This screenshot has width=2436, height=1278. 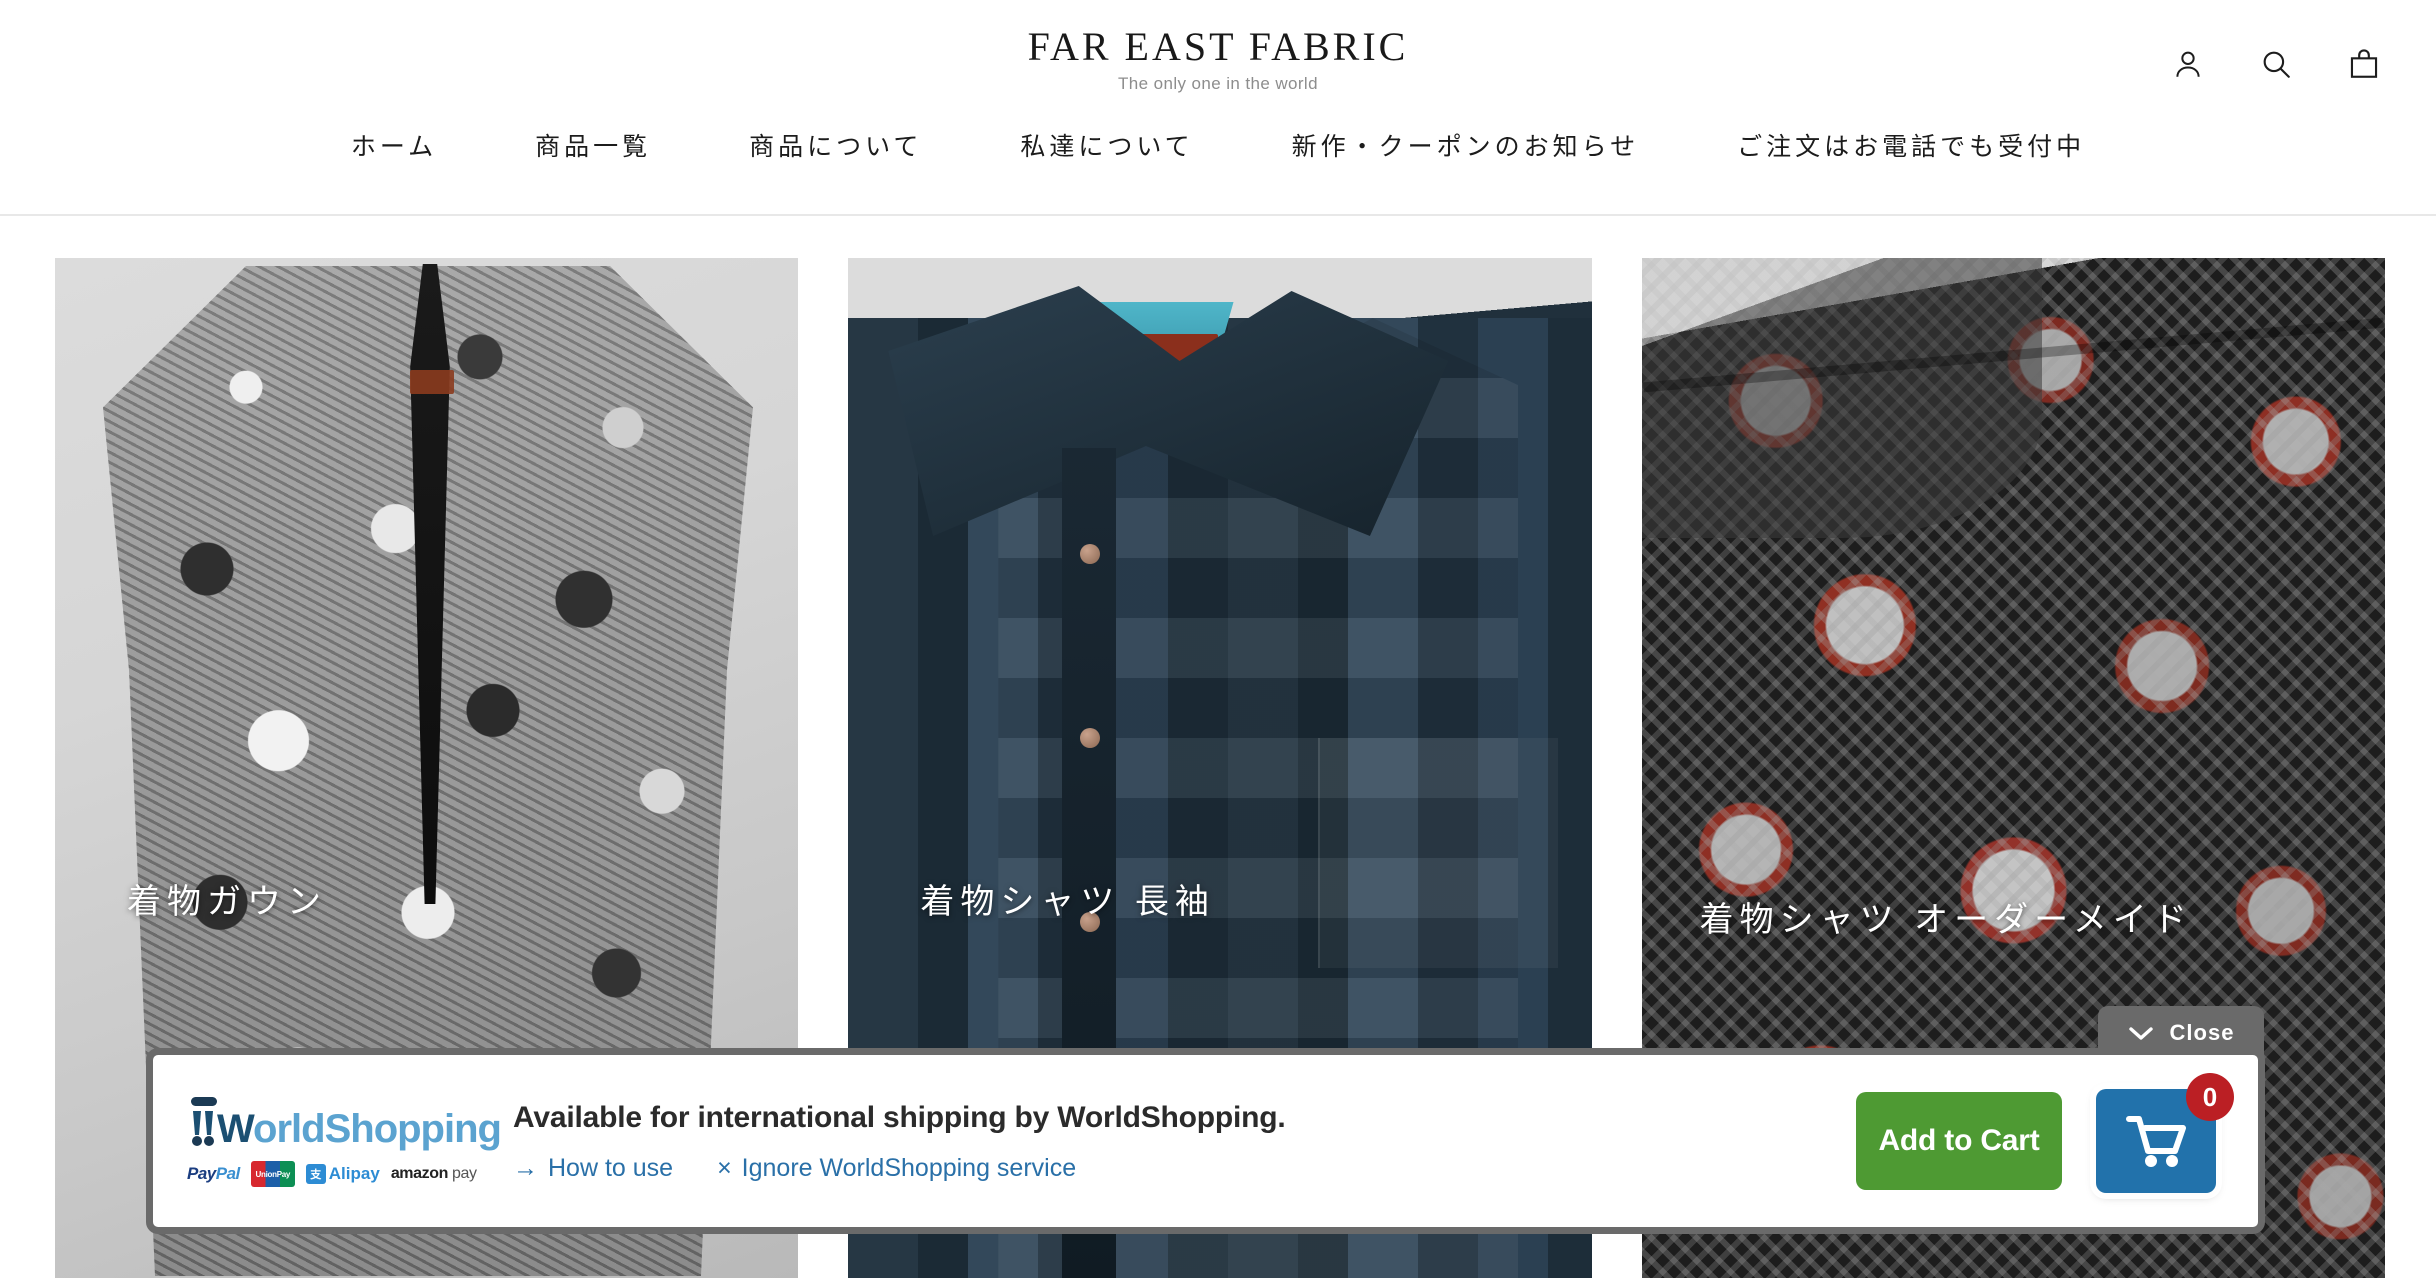 What do you see at coordinates (433, 1173) in the screenshot?
I see `amazonpay-icon: amazon pay` at bounding box center [433, 1173].